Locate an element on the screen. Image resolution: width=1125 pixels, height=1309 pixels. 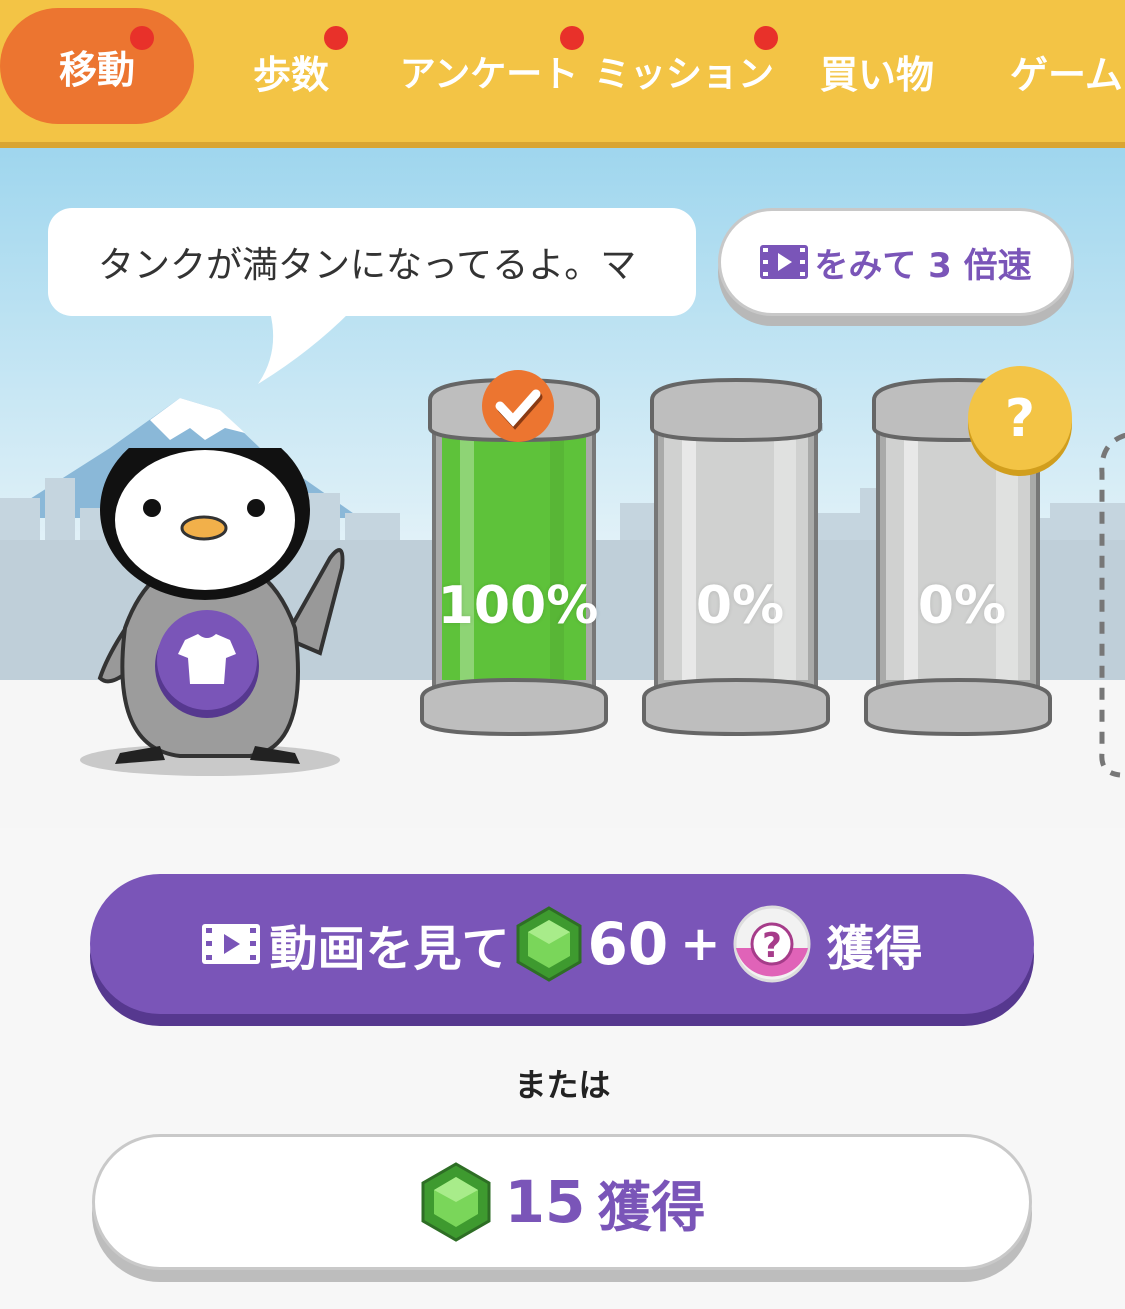
tab-bar: 移動 歩数 アンケート ミッション 買い物 ゲーム is located at coordinates (562, 74).